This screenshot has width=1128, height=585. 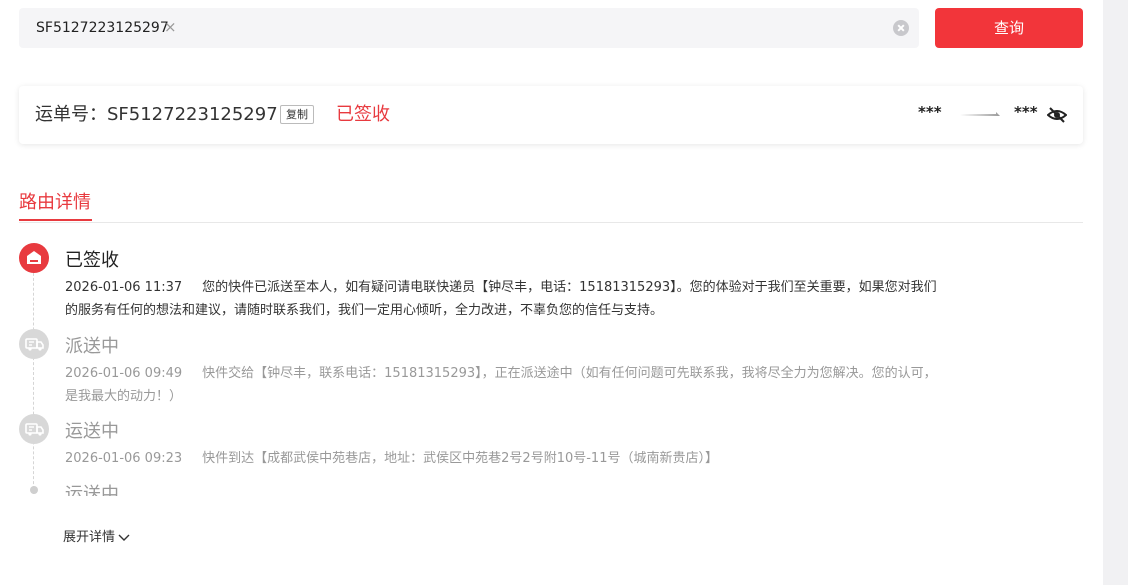 What do you see at coordinates (33, 376) in the screenshot?
I see `timeline-connector` at bounding box center [33, 376].